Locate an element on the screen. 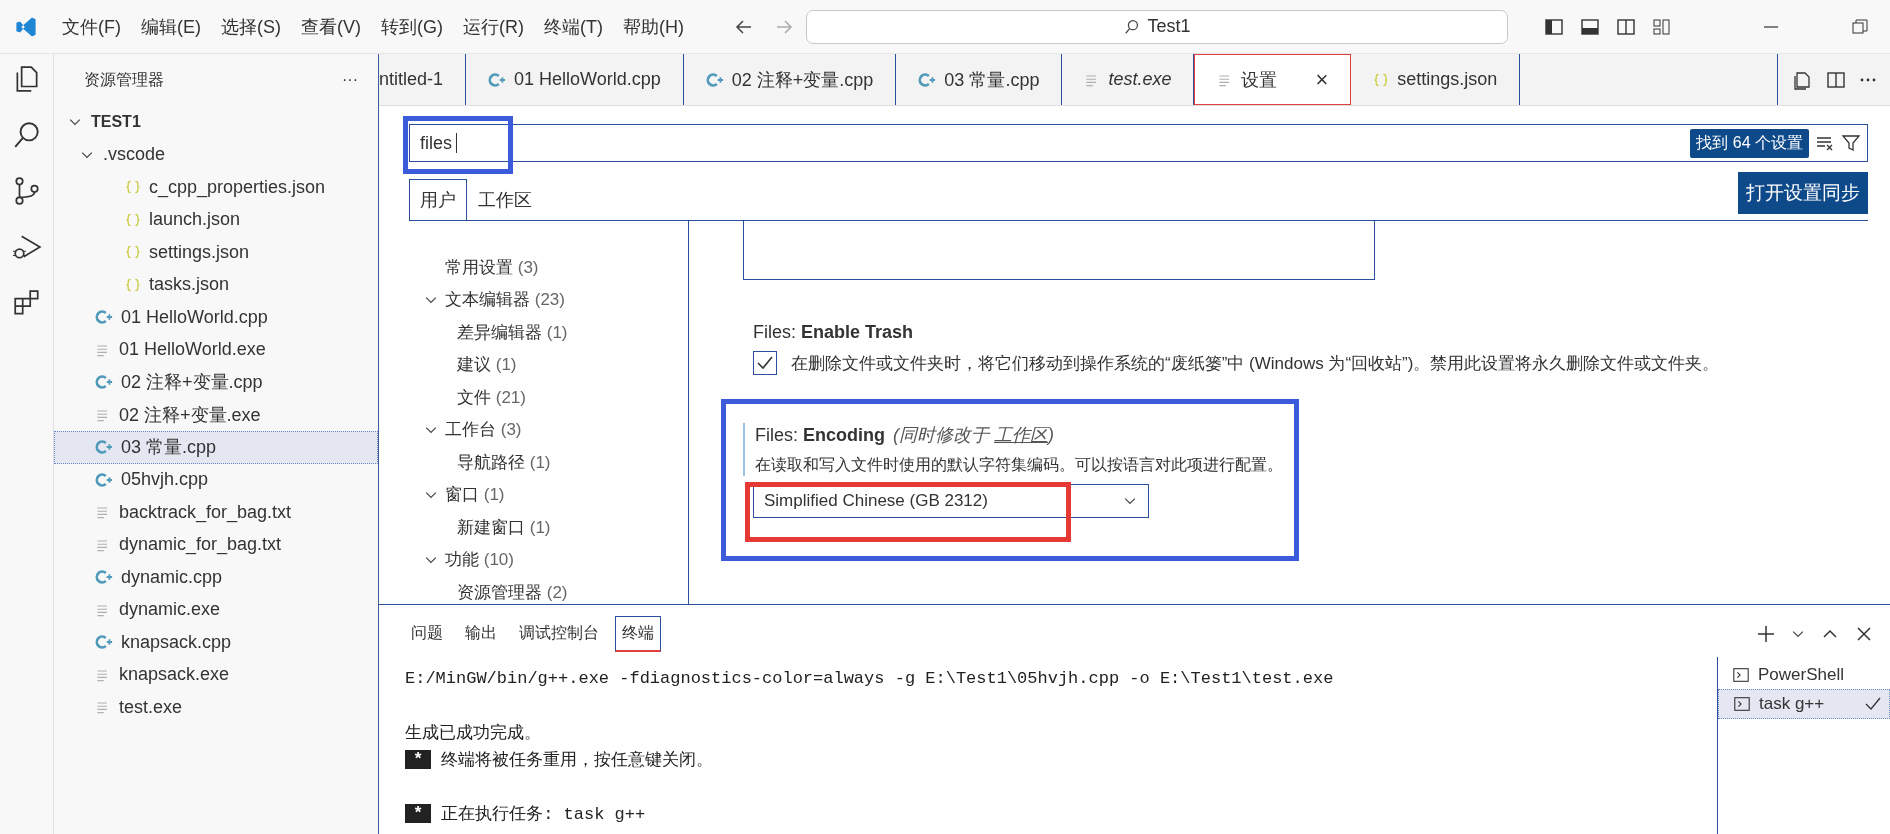  file-row: knapsack.cpp is located at coordinates (216, 642).